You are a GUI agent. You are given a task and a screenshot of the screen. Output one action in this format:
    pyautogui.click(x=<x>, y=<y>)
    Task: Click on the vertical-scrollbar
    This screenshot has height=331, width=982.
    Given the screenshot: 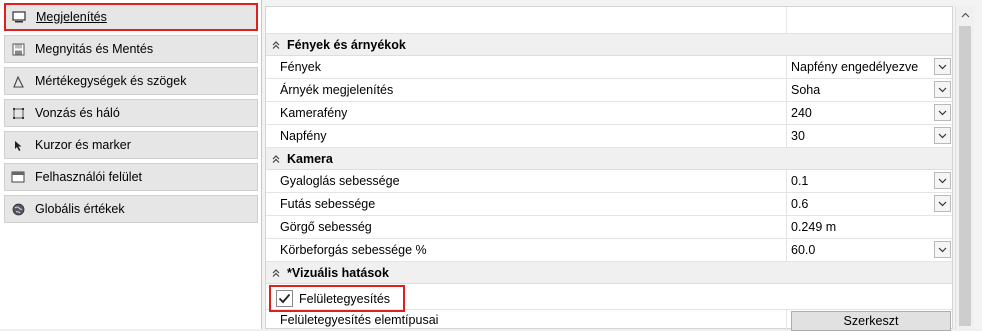 What is the action you would take?
    pyautogui.click(x=964, y=167)
    